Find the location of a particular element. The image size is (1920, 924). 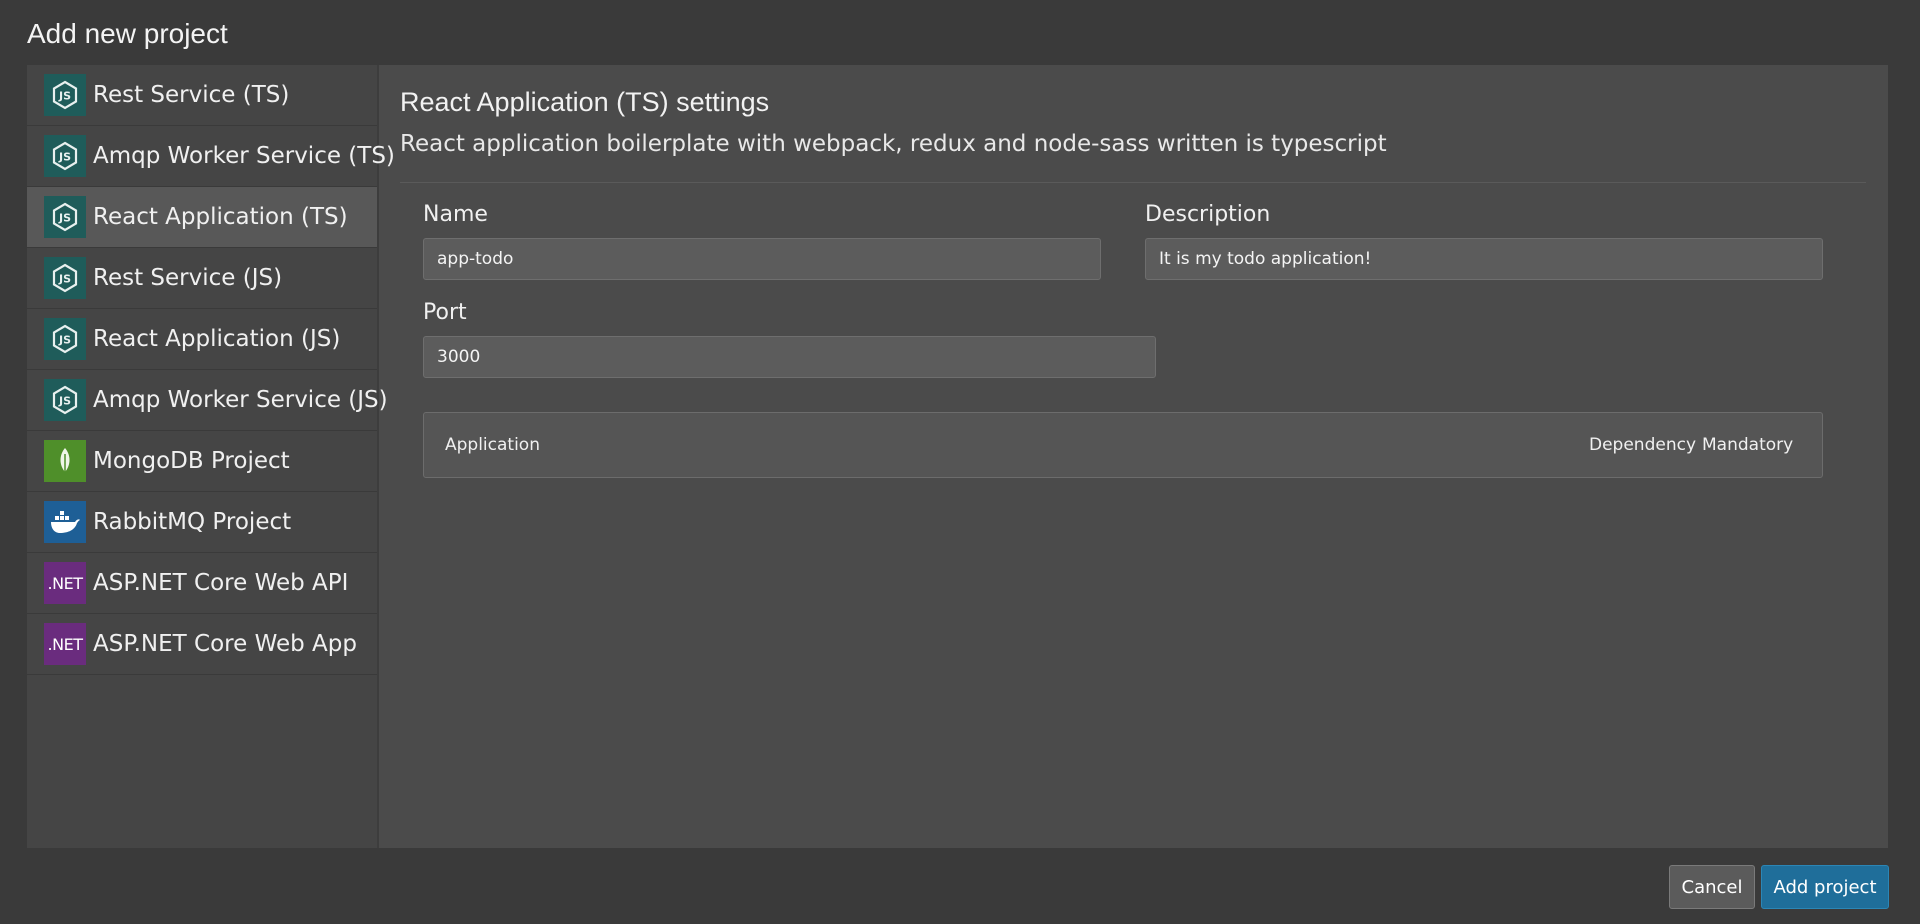

sidebar-item-aspnet-web-api: .NET ASP.NET Core Web API is located at coordinates (202, 583).